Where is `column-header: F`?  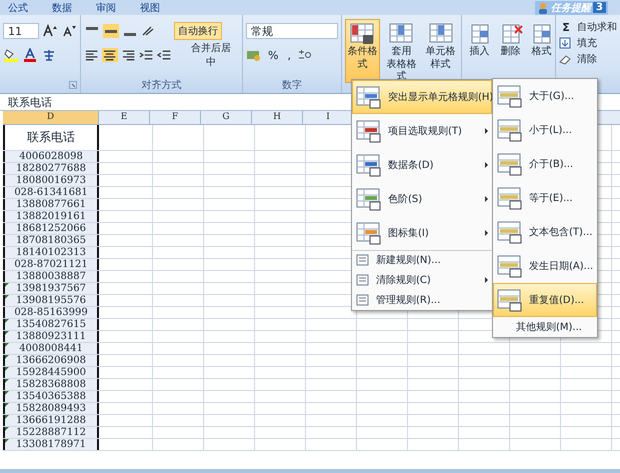 column-header: F is located at coordinates (175, 117).